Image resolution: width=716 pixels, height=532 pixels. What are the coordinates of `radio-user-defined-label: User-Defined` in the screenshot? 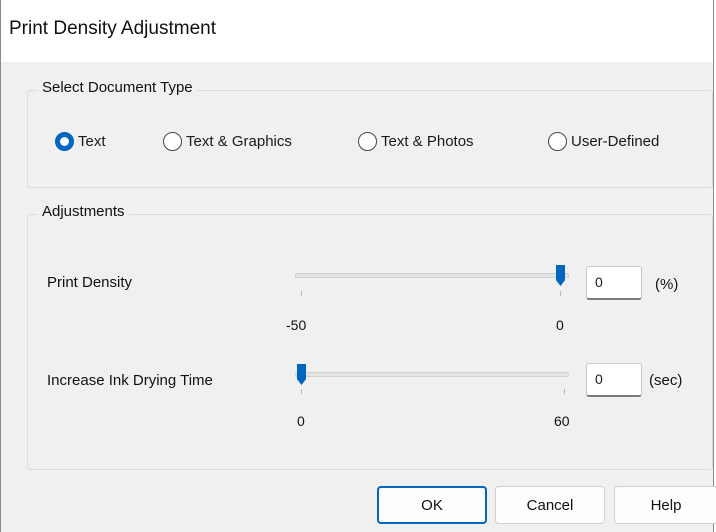 It's located at (615, 141).